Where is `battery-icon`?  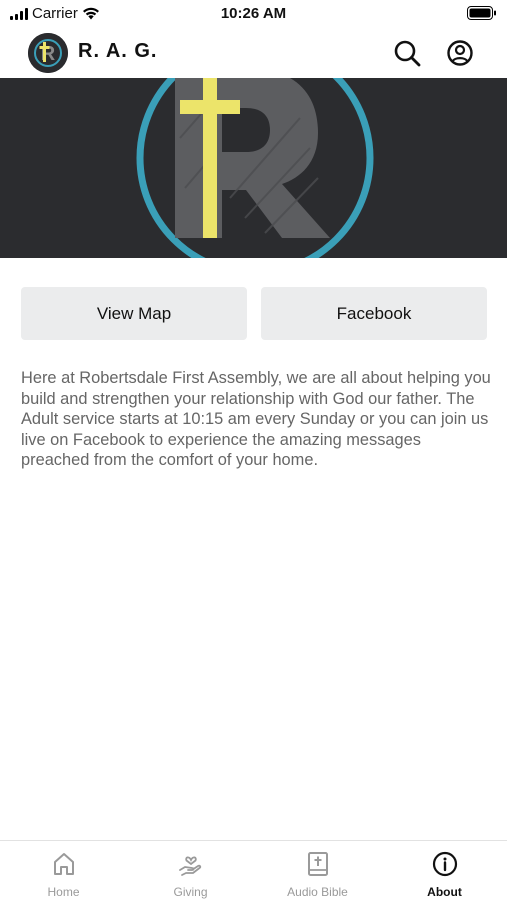
battery-icon is located at coordinates (482, 15).